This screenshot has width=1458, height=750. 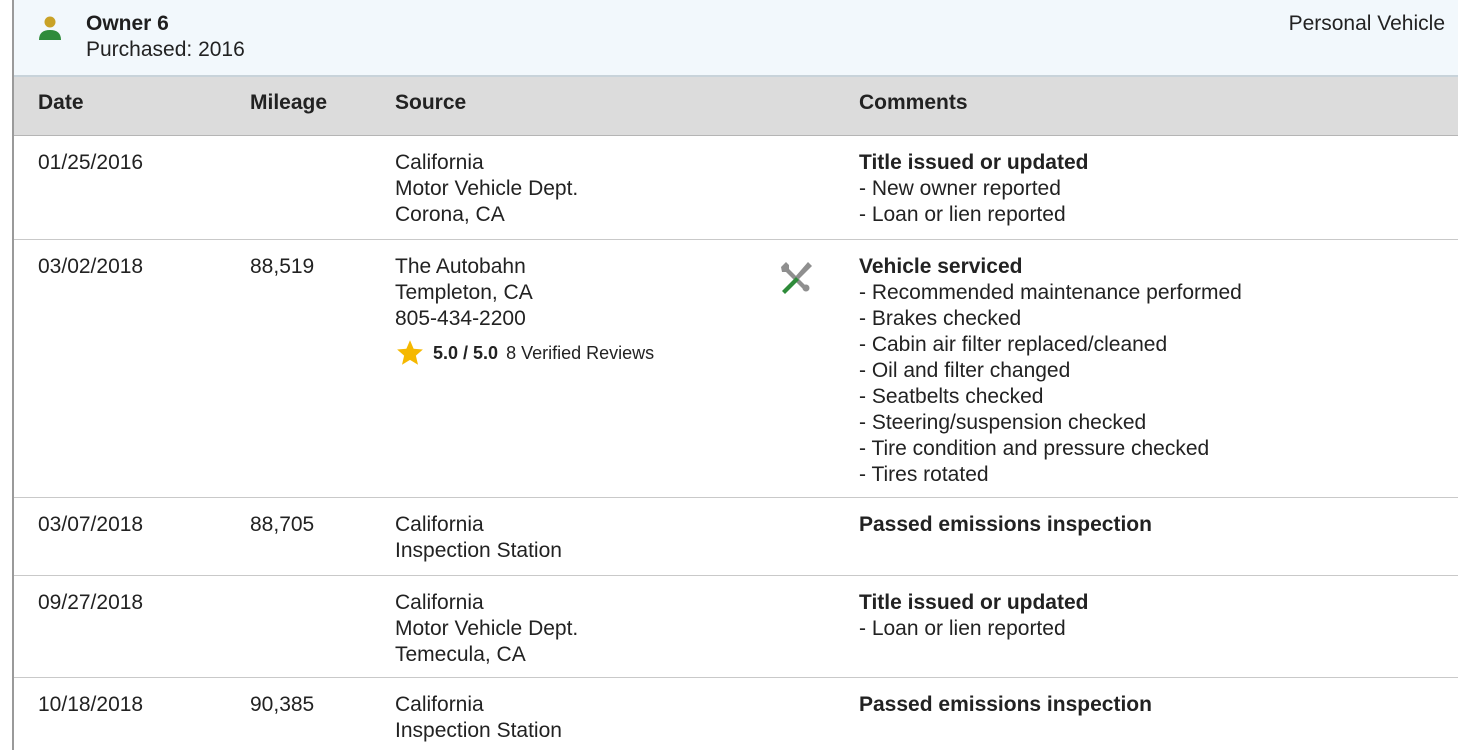 I want to click on rating-score: 5.0 / 5.0, so click(x=466, y=353).